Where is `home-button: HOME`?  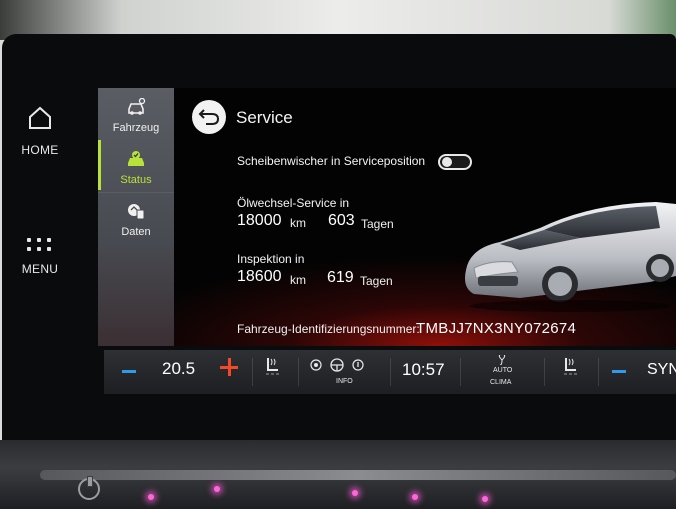
home-button: HOME is located at coordinates (40, 134).